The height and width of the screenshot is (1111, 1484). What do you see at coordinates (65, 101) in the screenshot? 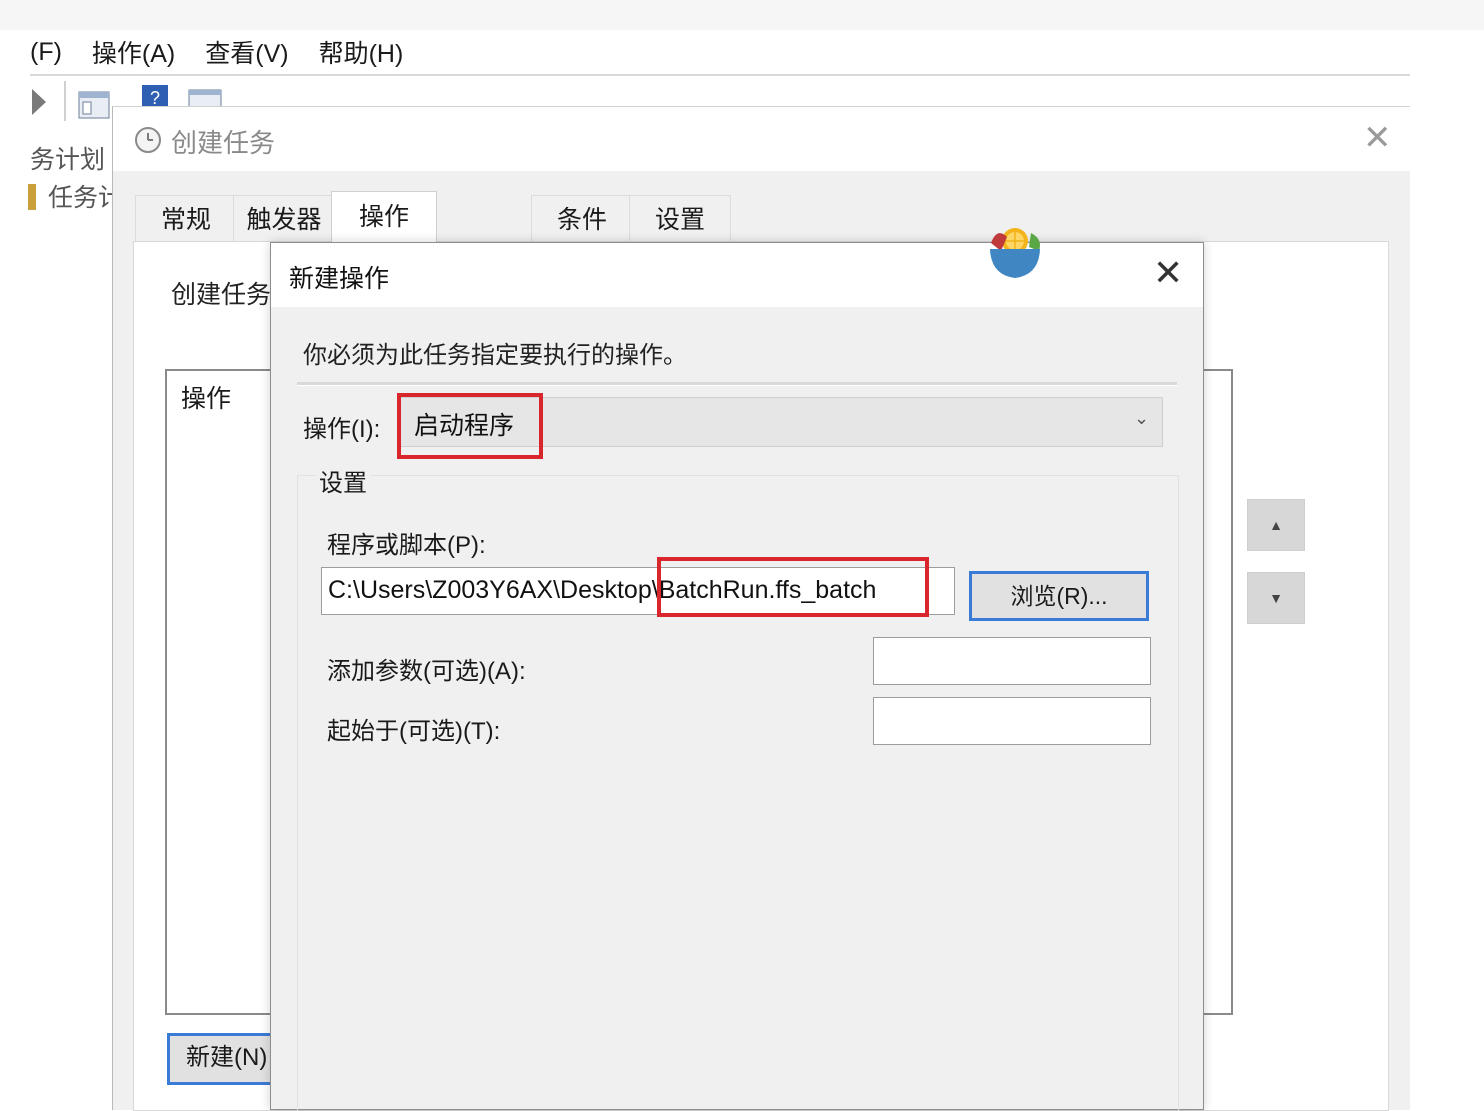
I see `toolbar-divider` at bounding box center [65, 101].